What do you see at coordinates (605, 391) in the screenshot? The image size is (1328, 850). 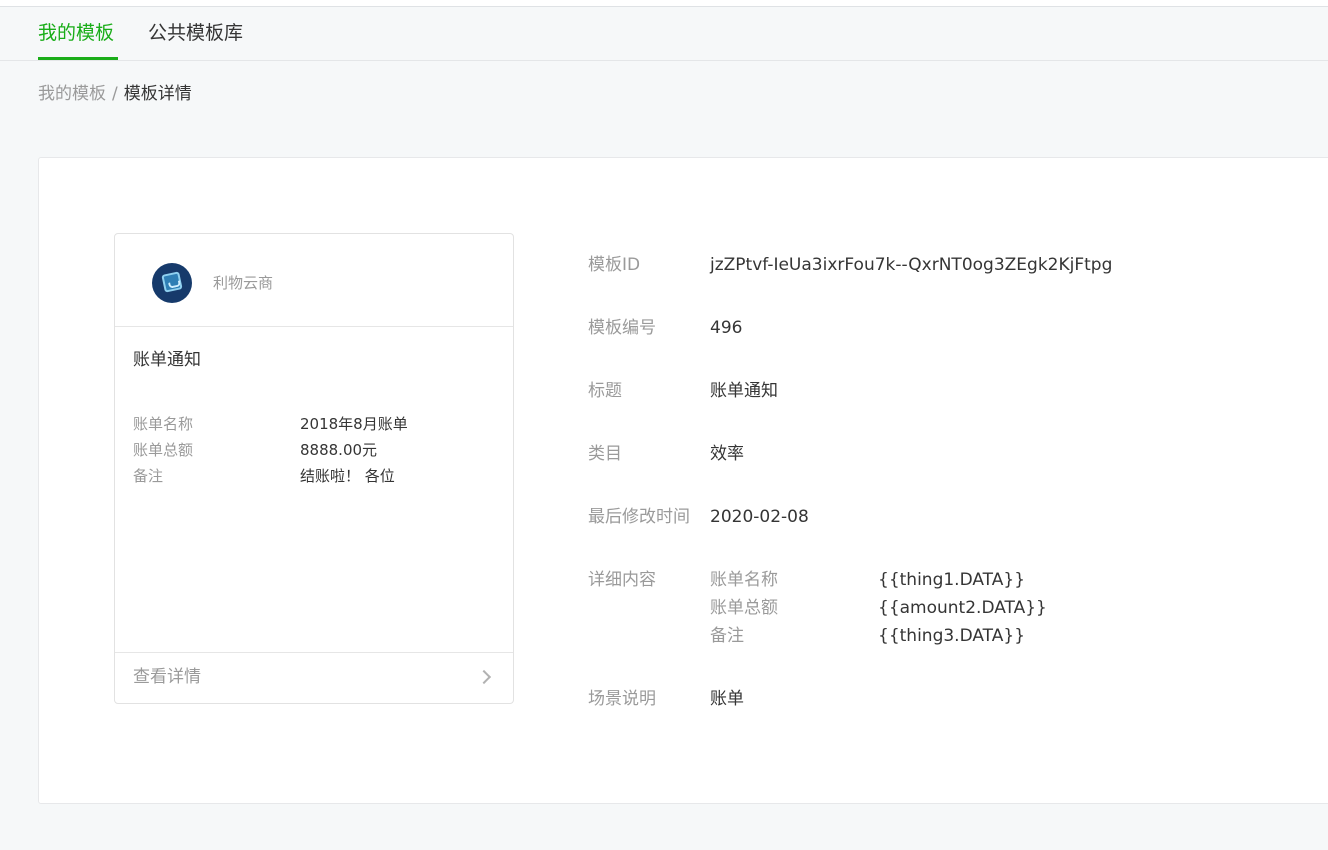 I see `title-label: 标题` at bounding box center [605, 391].